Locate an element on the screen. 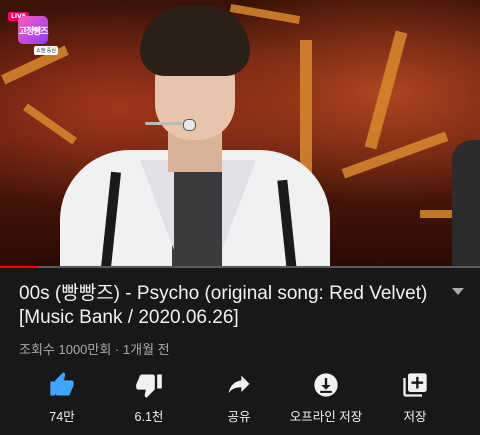 This screenshot has height=435, width=480. progress-fill is located at coordinates (19, 267).